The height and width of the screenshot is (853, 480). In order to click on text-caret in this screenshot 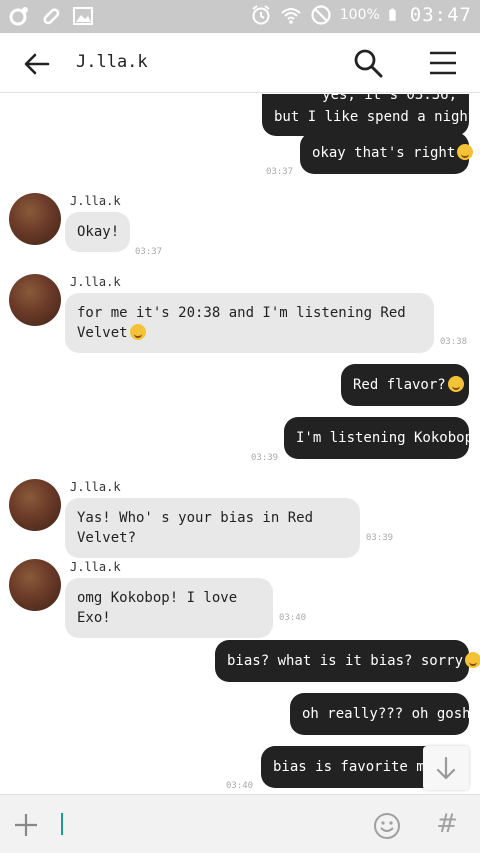, I will do `click(62, 824)`.